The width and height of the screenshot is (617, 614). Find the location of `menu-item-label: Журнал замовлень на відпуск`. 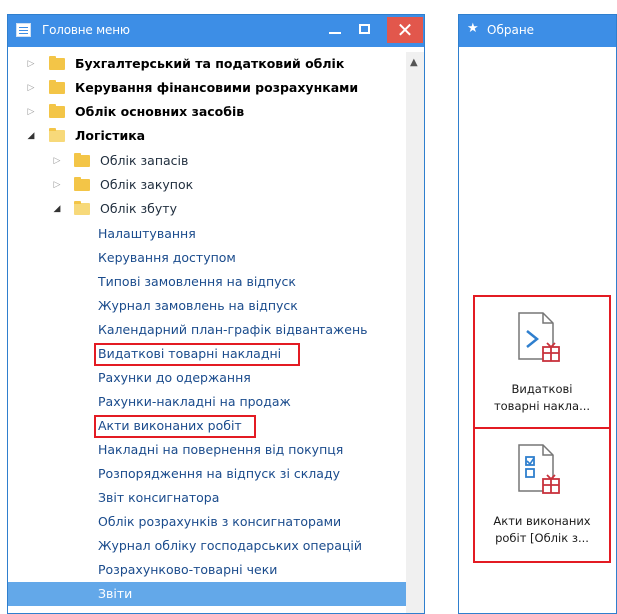

menu-item-label: Журнал замовлень на відпуск is located at coordinates (198, 305).